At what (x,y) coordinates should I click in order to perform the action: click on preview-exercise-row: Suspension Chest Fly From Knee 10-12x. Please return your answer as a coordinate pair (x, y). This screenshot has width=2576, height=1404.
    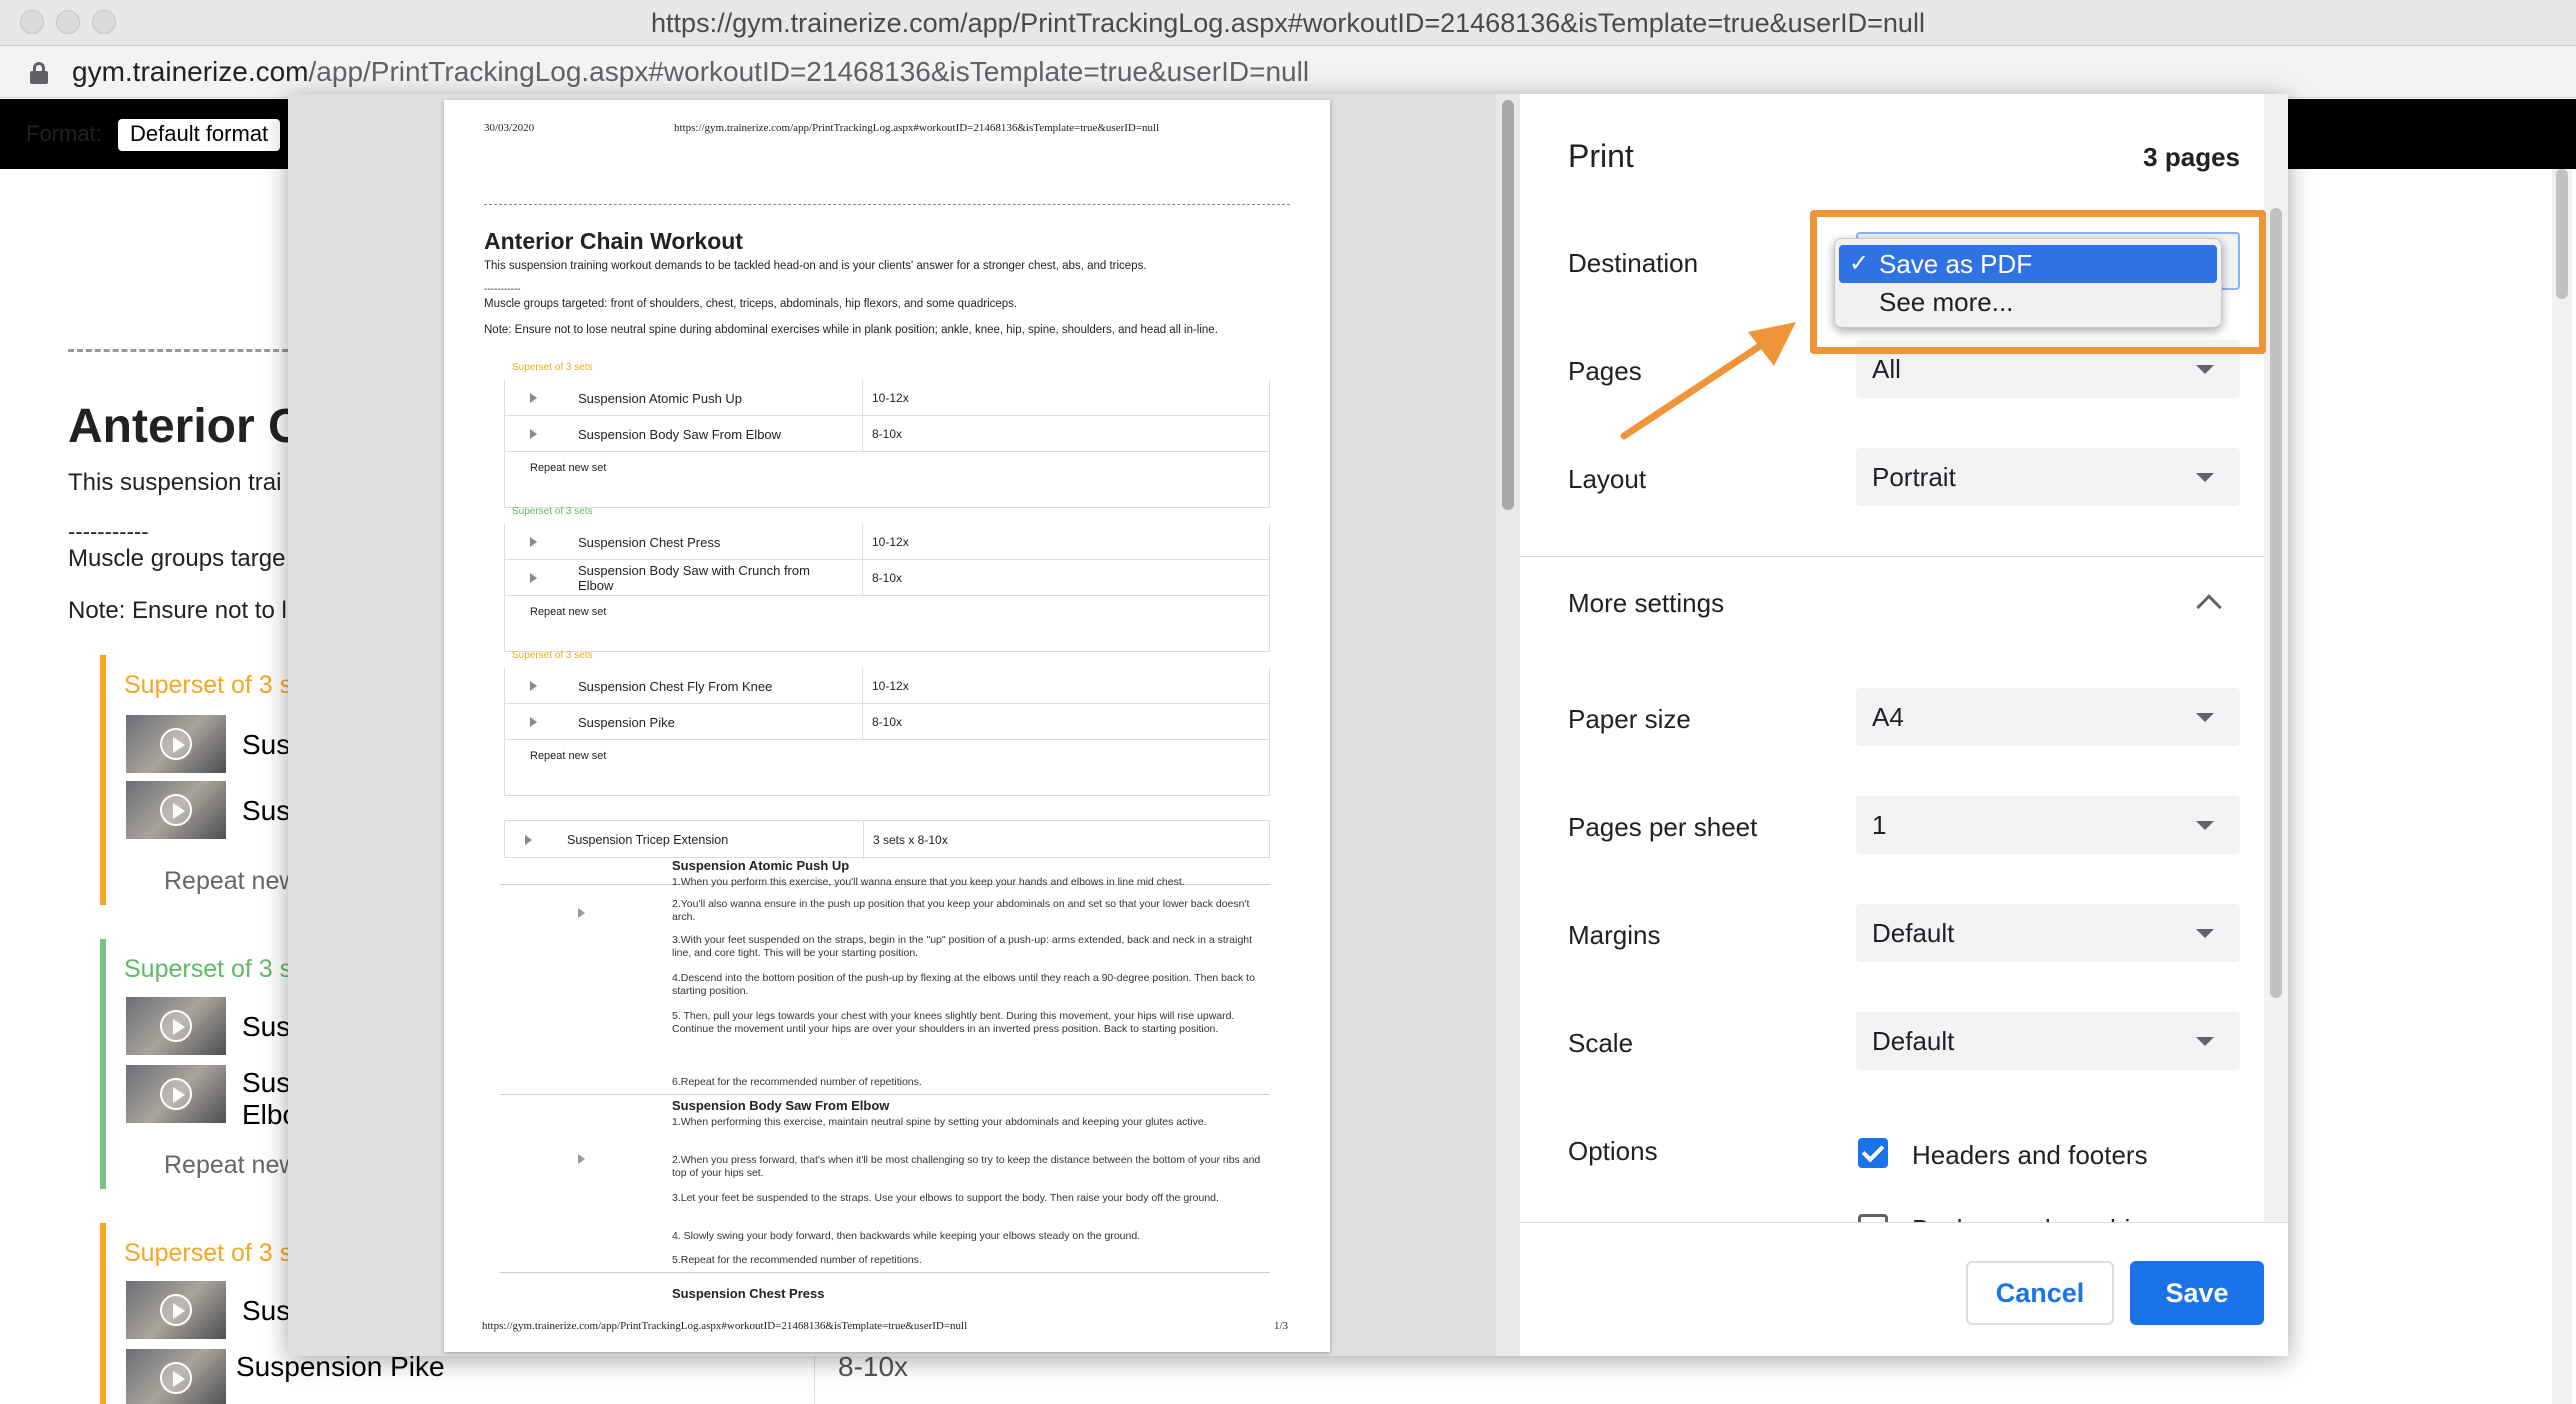
    Looking at the image, I should click on (887, 686).